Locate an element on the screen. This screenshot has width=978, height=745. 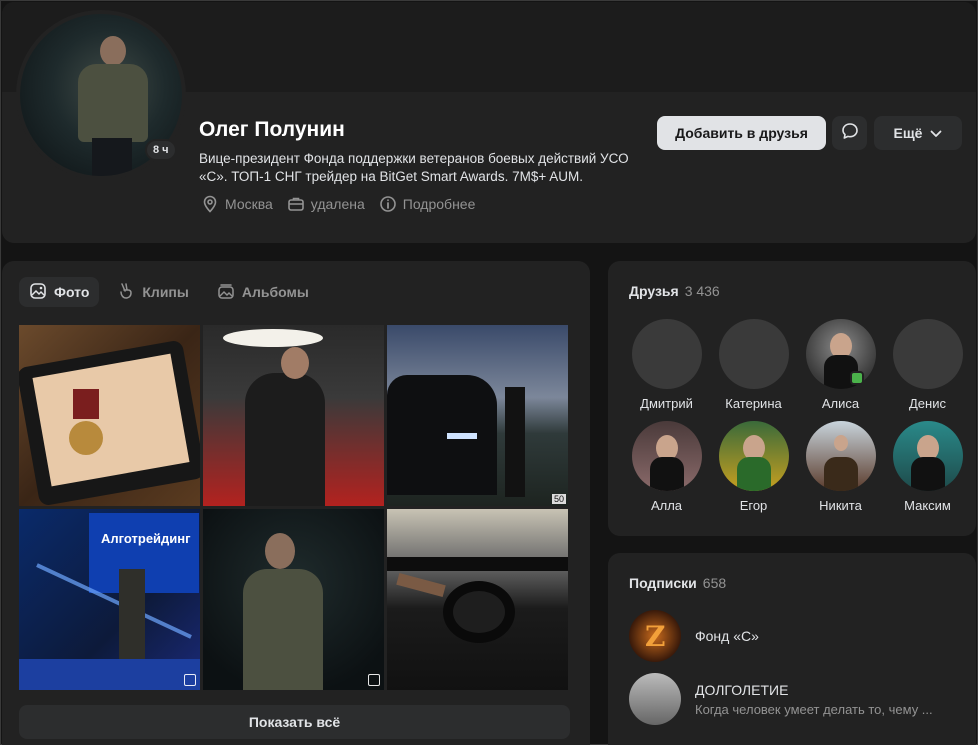
show-all-button: Показать всё is located at coordinates (294, 722).